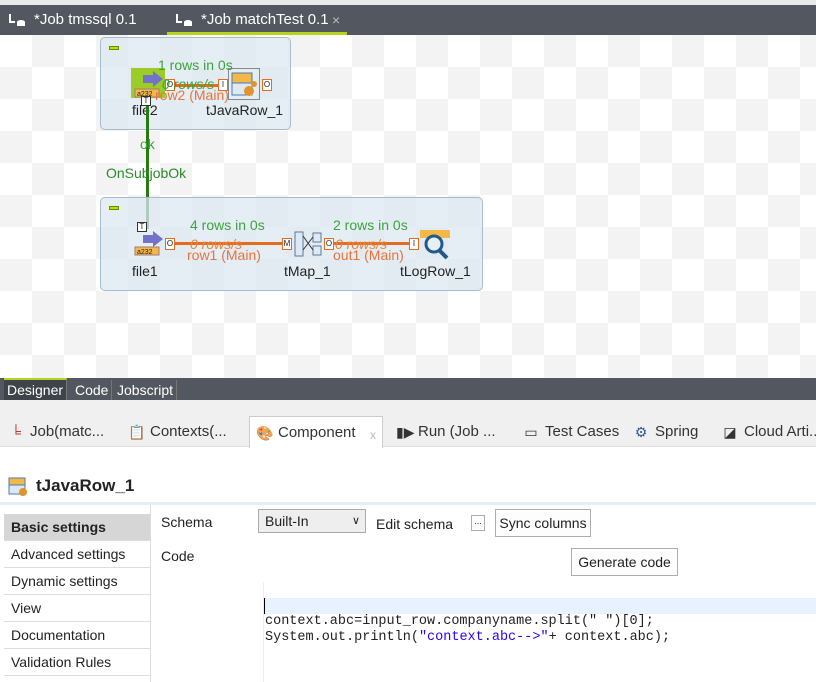  Describe the element at coordinates (543, 523) in the screenshot. I see `sync-columns-button: Sync columns` at that location.